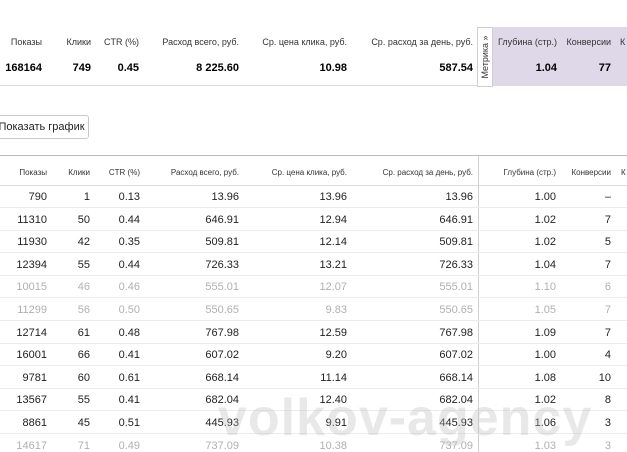 This screenshot has height=452, width=627. Describe the element at coordinates (225, 197) in the screenshot. I see `cell-total-spend: 13.96` at that location.